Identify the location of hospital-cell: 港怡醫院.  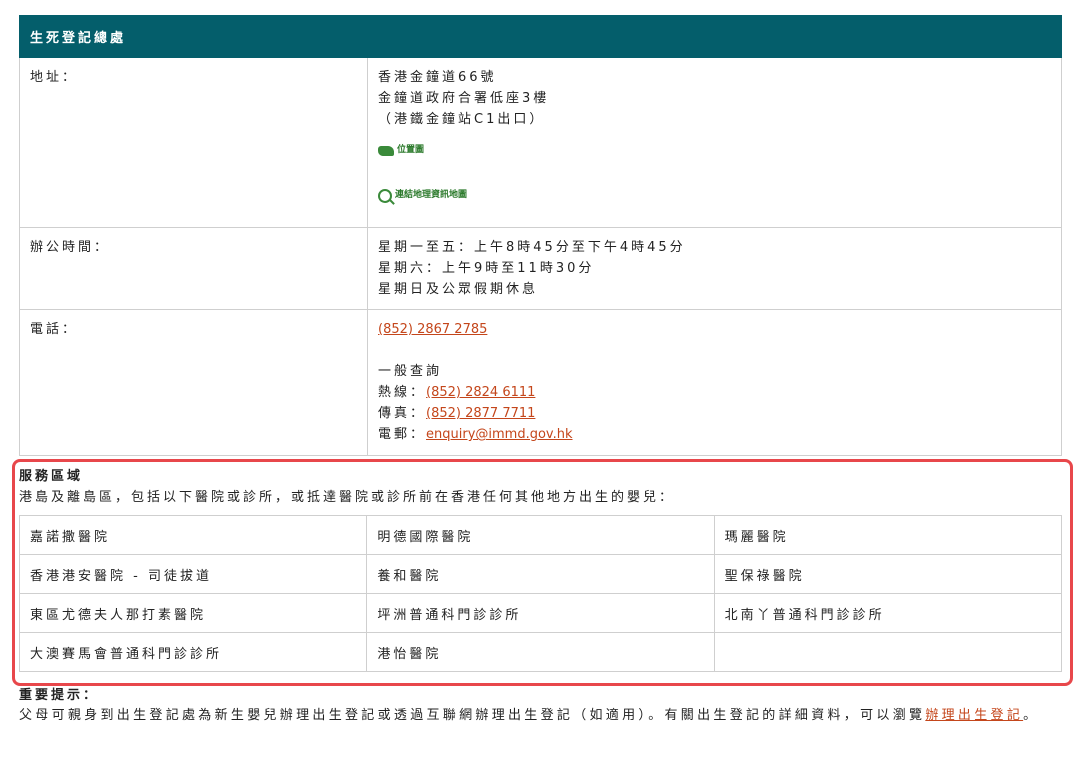
(540, 652).